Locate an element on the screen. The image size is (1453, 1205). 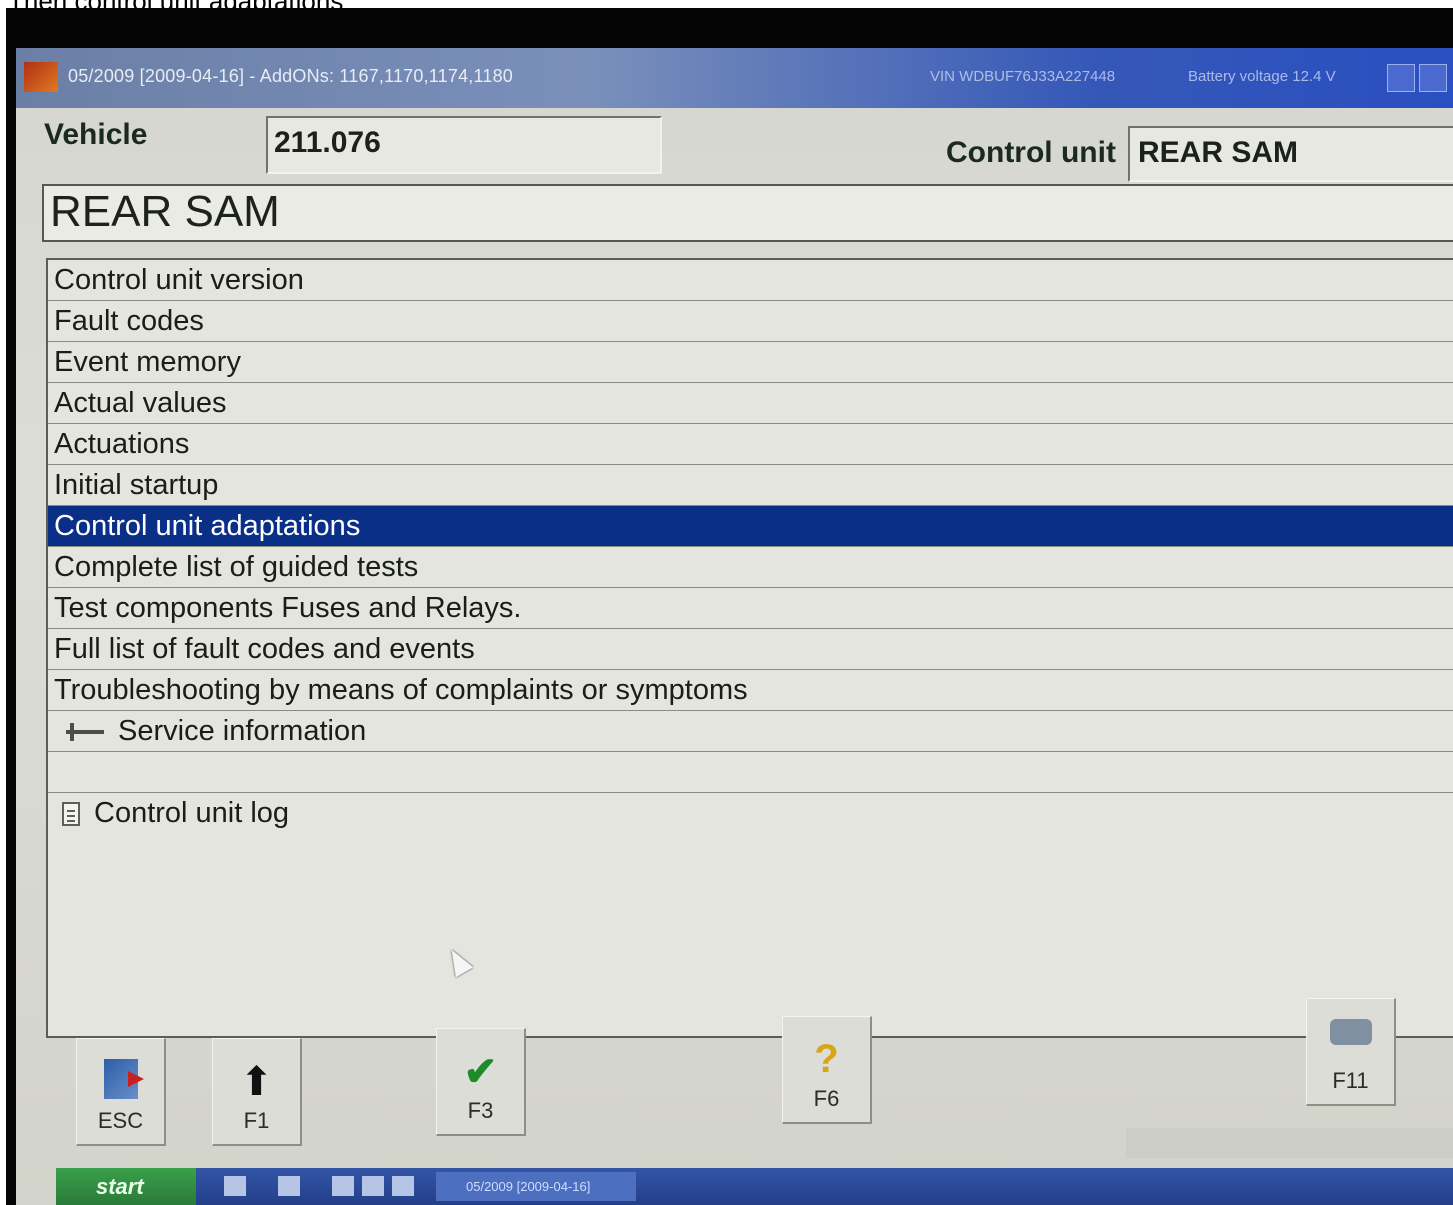
app-icon is located at coordinates (41, 77).